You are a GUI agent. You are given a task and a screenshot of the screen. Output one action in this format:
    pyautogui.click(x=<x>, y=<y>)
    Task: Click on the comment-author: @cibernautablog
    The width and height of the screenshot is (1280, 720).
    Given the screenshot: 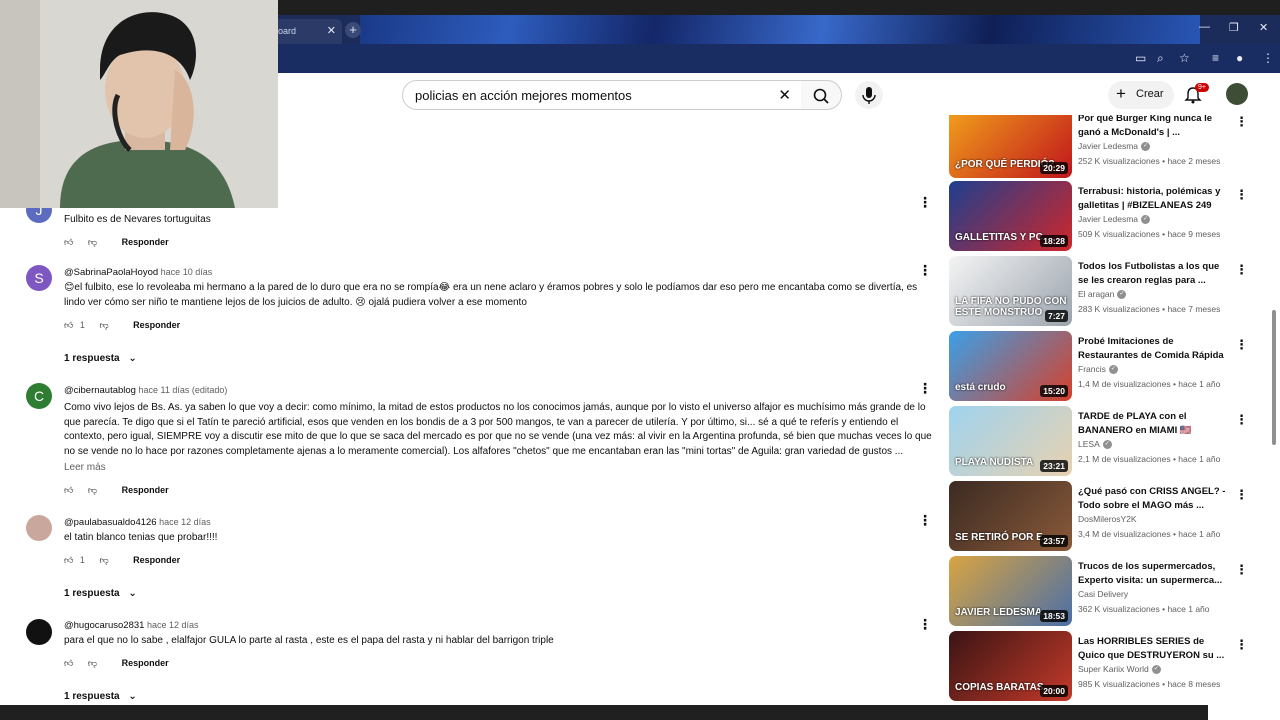 What is the action you would take?
    pyautogui.click(x=100, y=390)
    